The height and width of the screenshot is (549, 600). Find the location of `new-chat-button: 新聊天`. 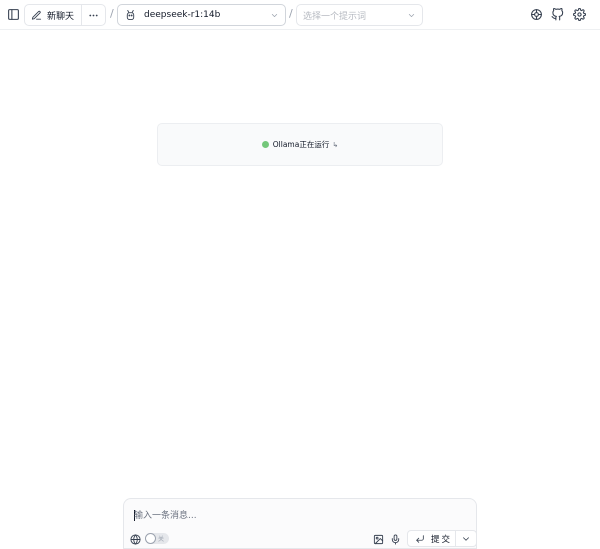

new-chat-button: 新聊天 is located at coordinates (53, 15).